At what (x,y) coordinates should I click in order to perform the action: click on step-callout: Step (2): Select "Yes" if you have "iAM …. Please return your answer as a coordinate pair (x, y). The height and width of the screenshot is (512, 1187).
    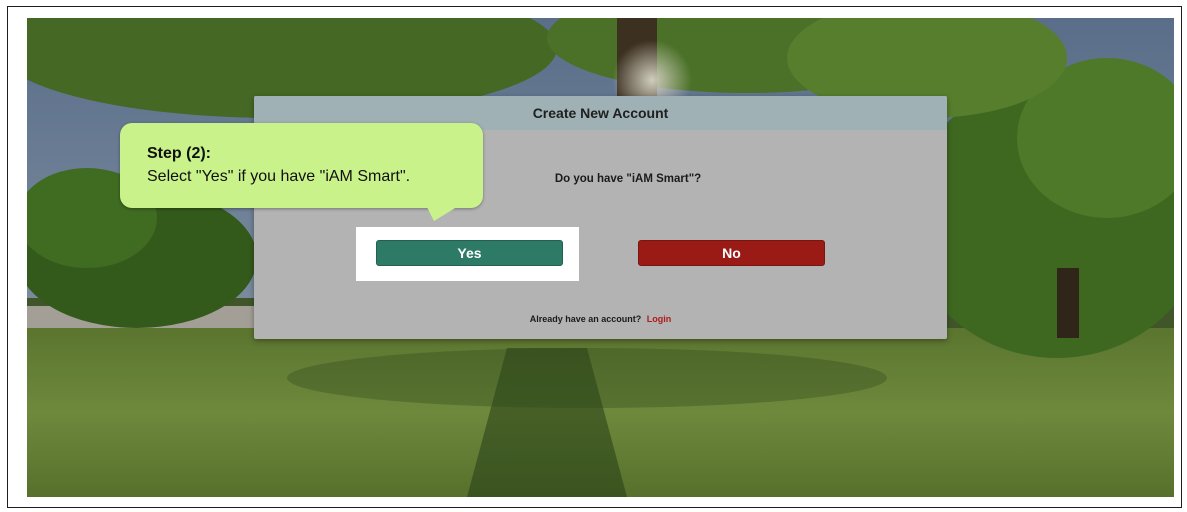
    Looking at the image, I should click on (301, 165).